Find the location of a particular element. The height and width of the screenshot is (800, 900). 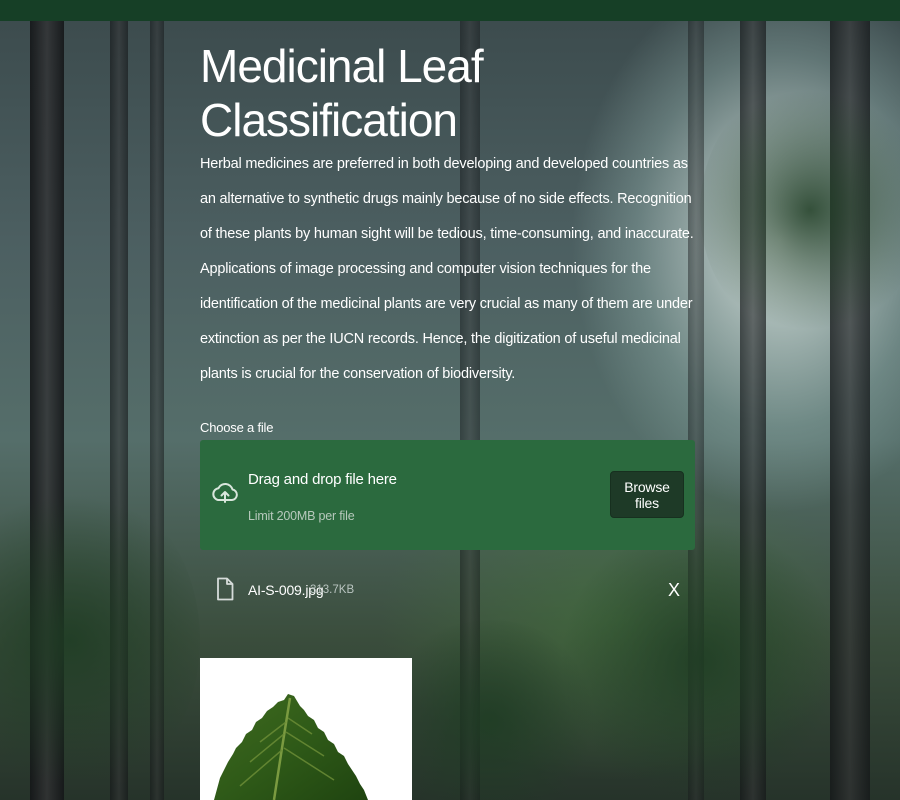

file-size-limit: Limit 200MB per file is located at coordinates (301, 516).